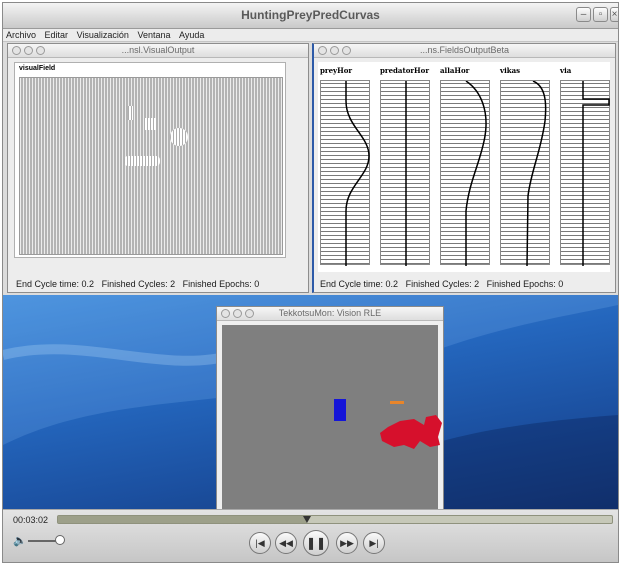  What do you see at coordinates (191, 35) in the screenshot?
I see `menu-ayuda: Ayuda` at bounding box center [191, 35].